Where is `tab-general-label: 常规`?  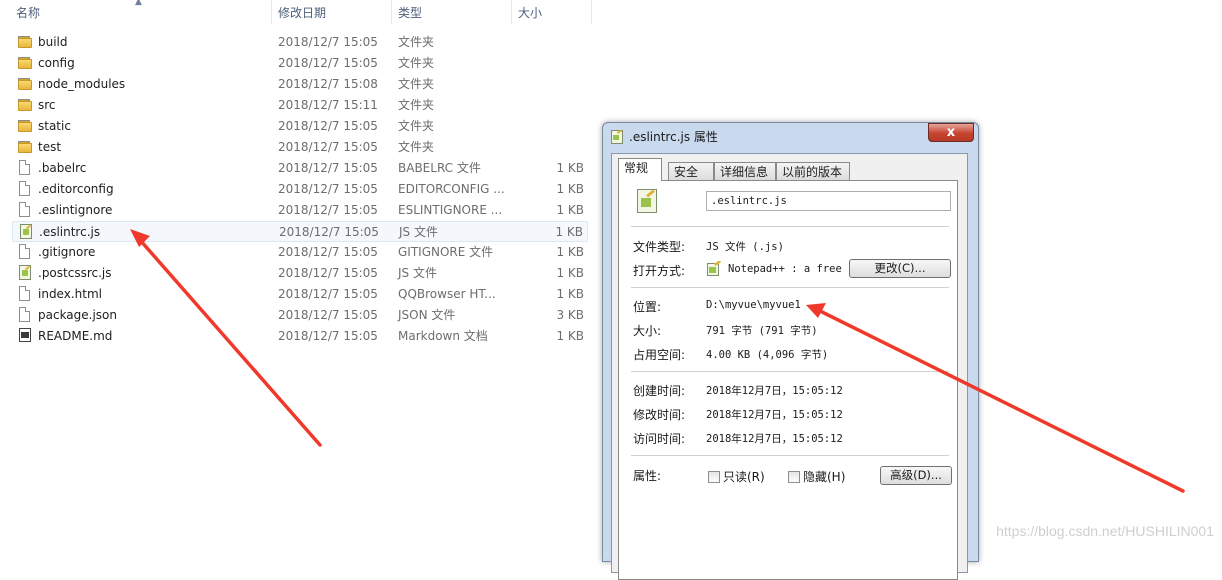 tab-general-label: 常规 is located at coordinates (636, 168).